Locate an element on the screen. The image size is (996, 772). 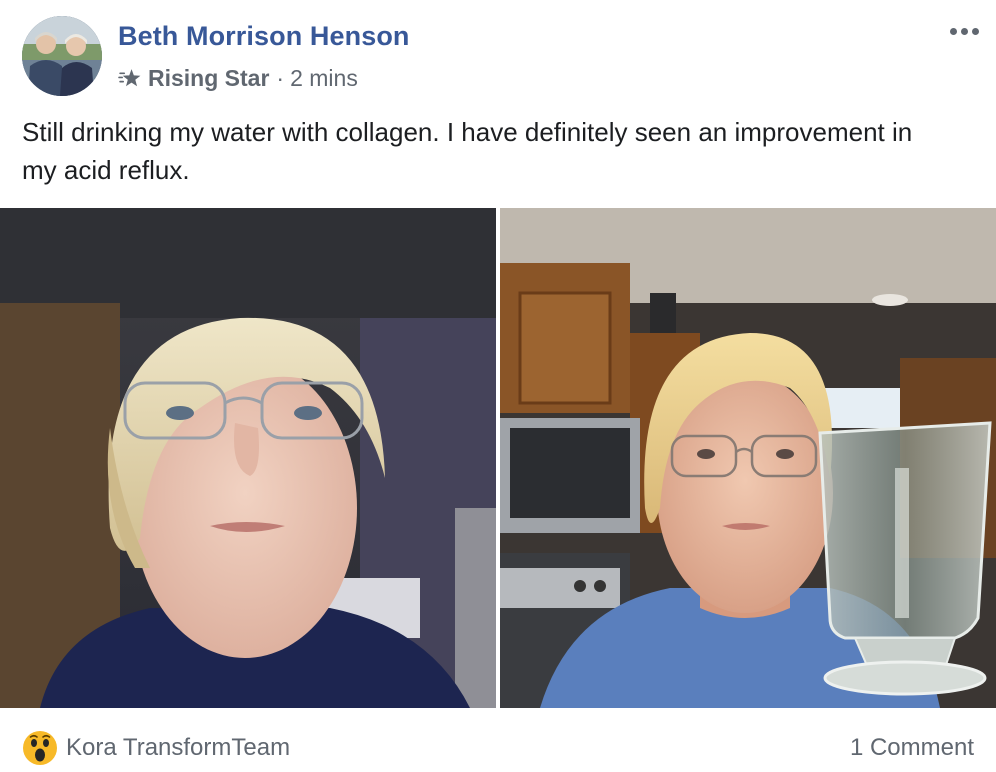
author-name: Beth Morrison Henson is located at coordinates (264, 36).